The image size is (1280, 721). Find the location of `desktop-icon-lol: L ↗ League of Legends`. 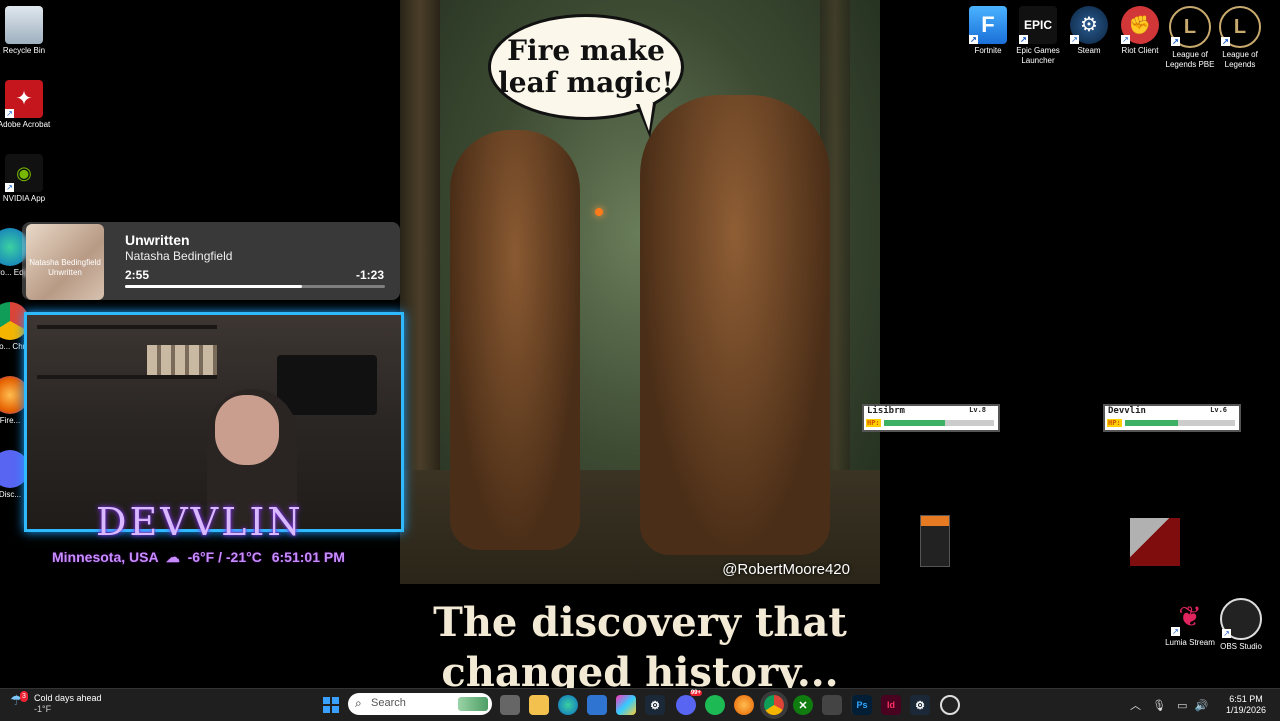

desktop-icon-lol: L ↗ League of Legends is located at coordinates (1240, 38).